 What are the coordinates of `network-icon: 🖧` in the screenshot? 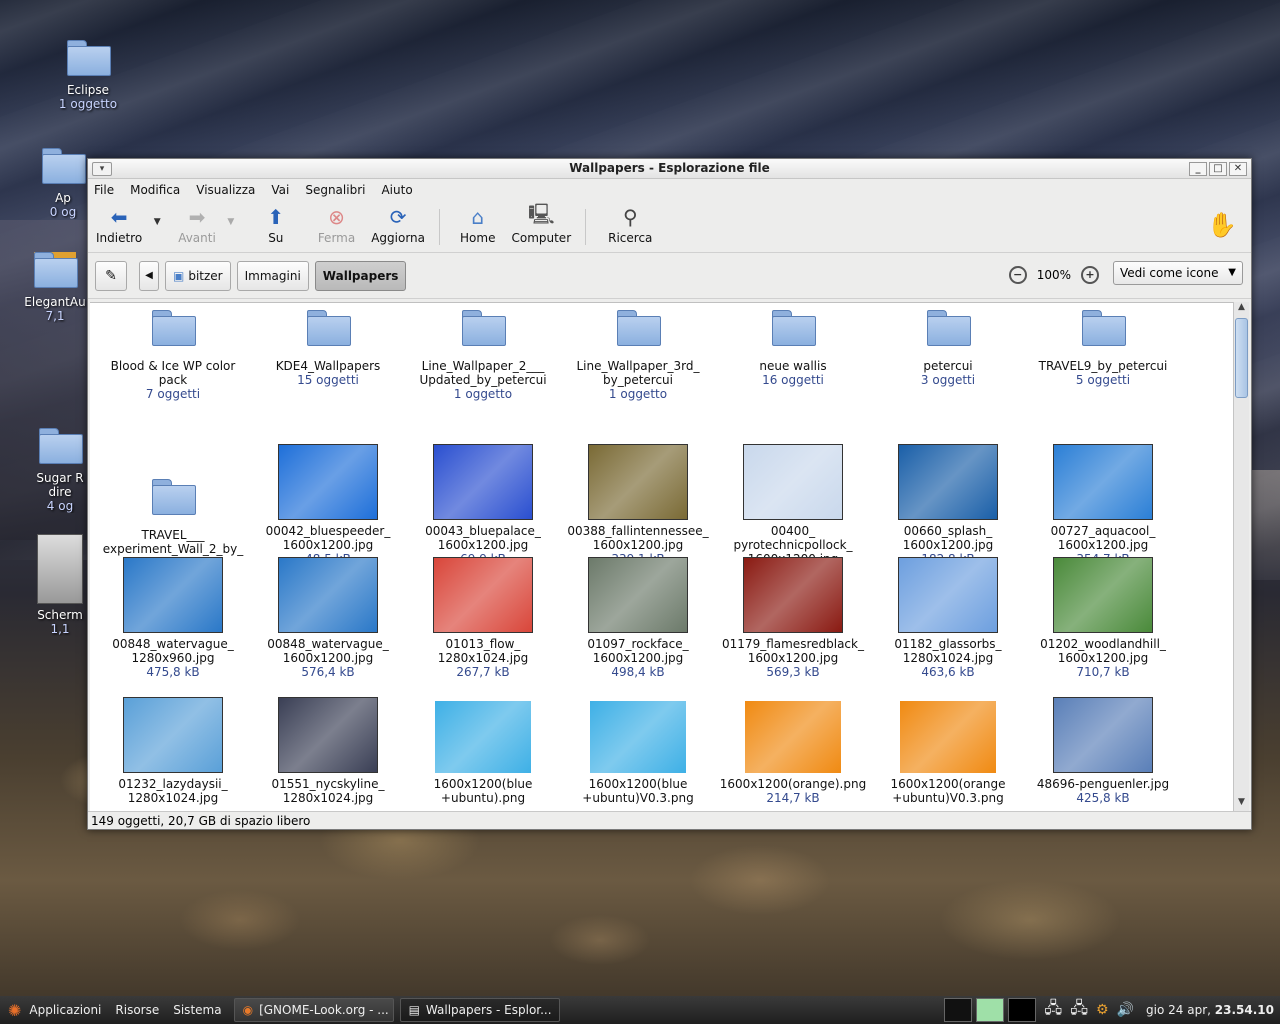 It's located at (1053, 1010).